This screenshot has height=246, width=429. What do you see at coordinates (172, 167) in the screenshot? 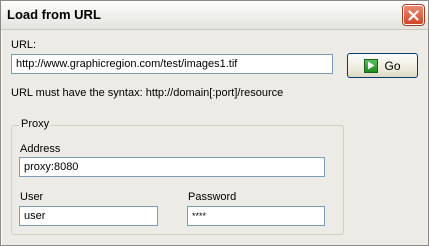
I see `proxy-address-input: proxy:8080` at bounding box center [172, 167].